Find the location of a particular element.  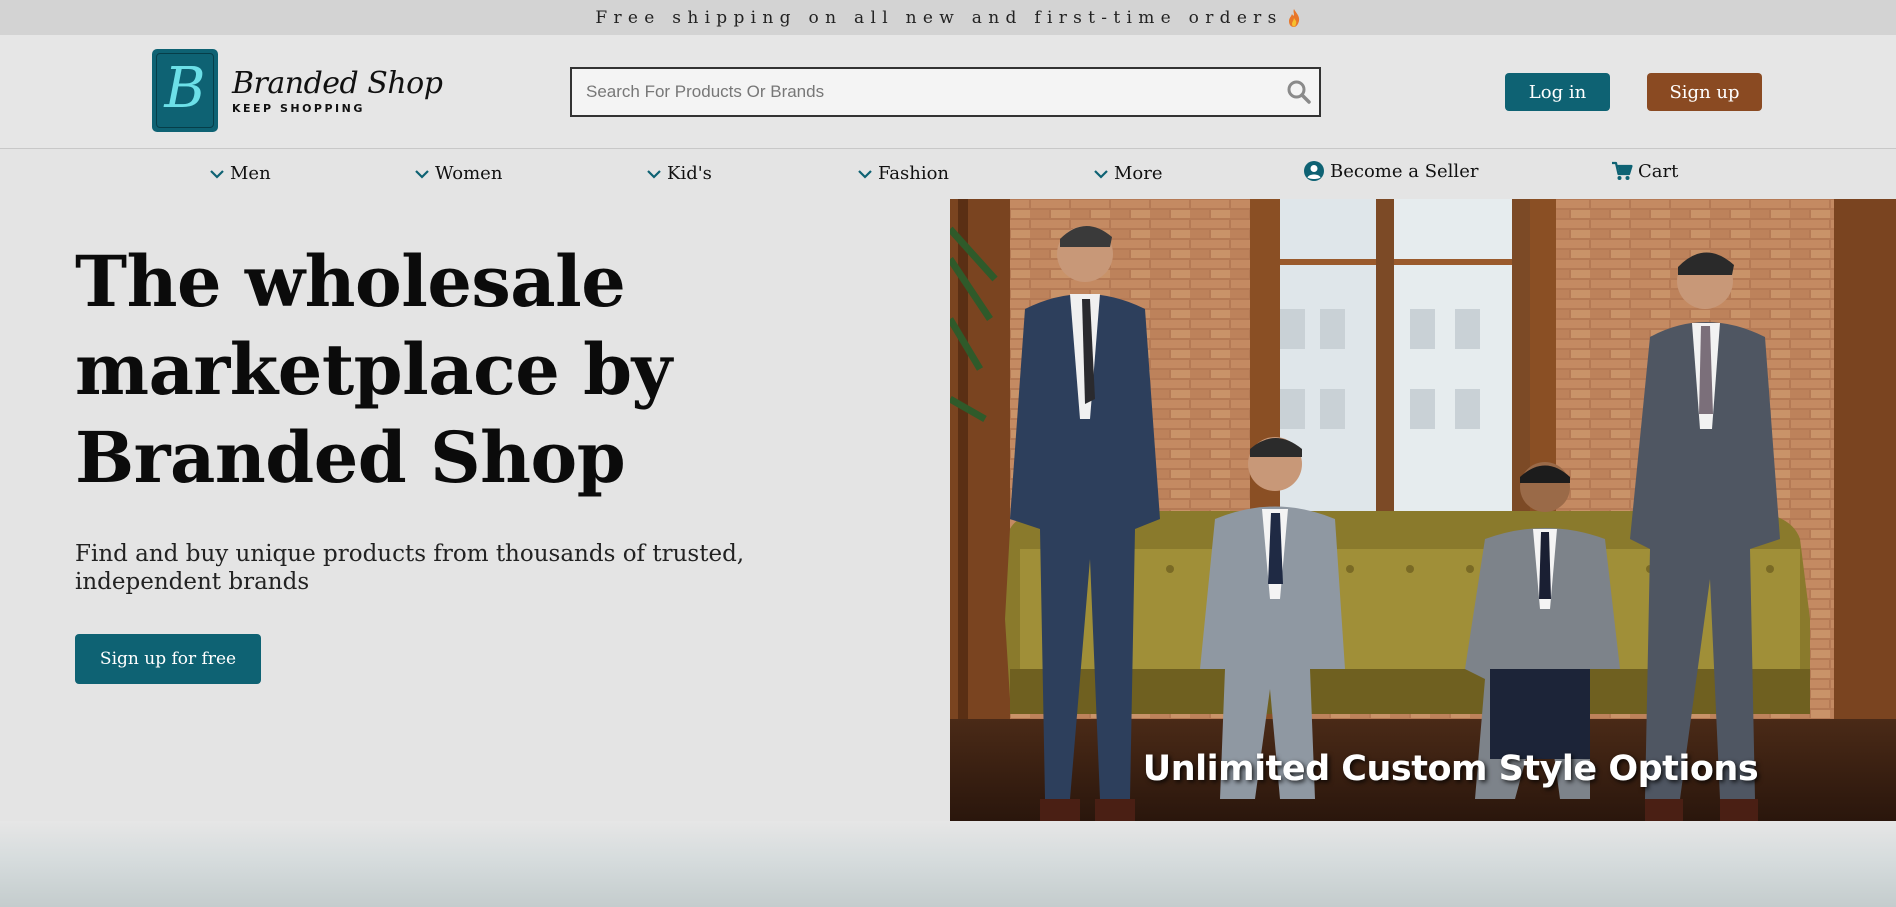

search-bar is located at coordinates (945, 92).